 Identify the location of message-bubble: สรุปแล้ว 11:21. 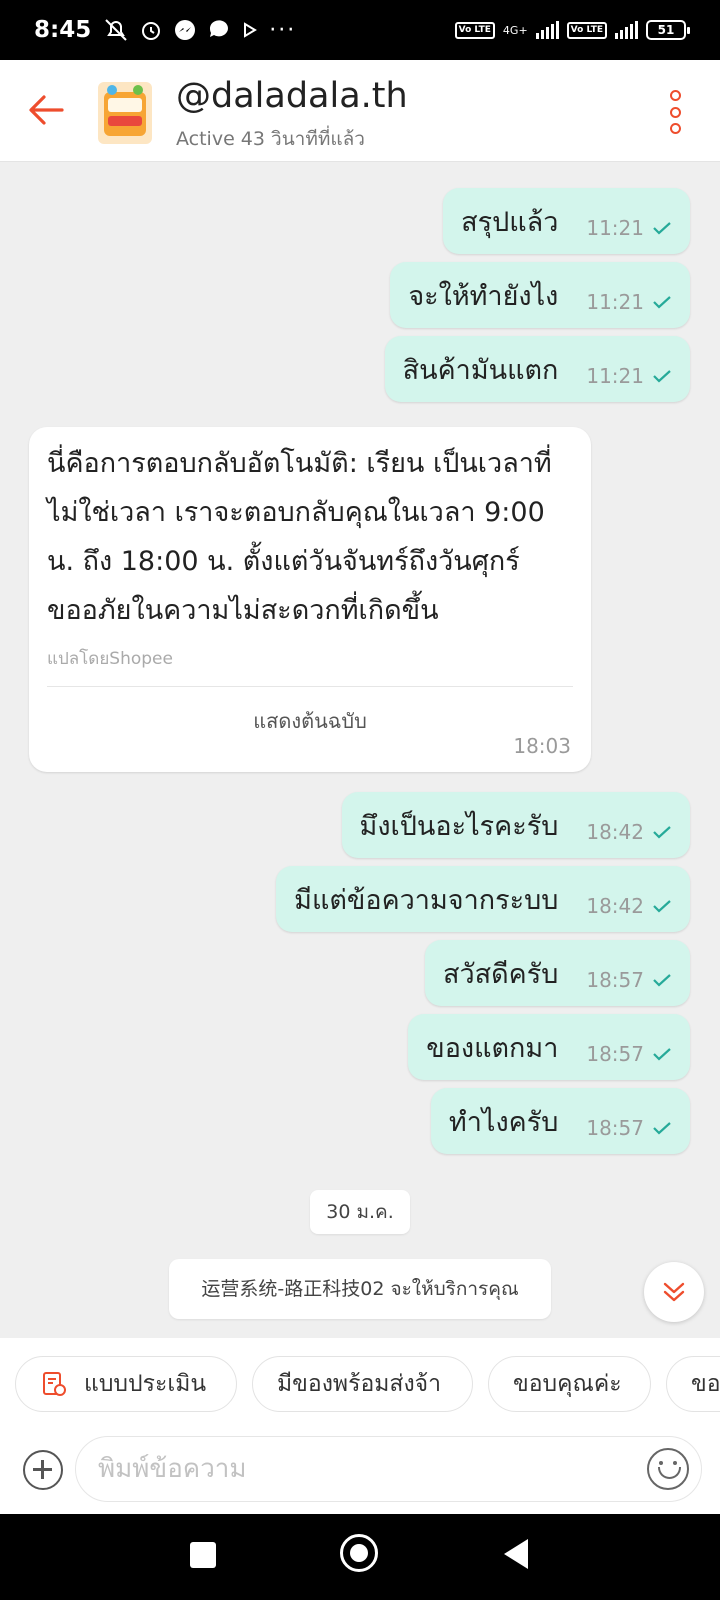
(566, 221).